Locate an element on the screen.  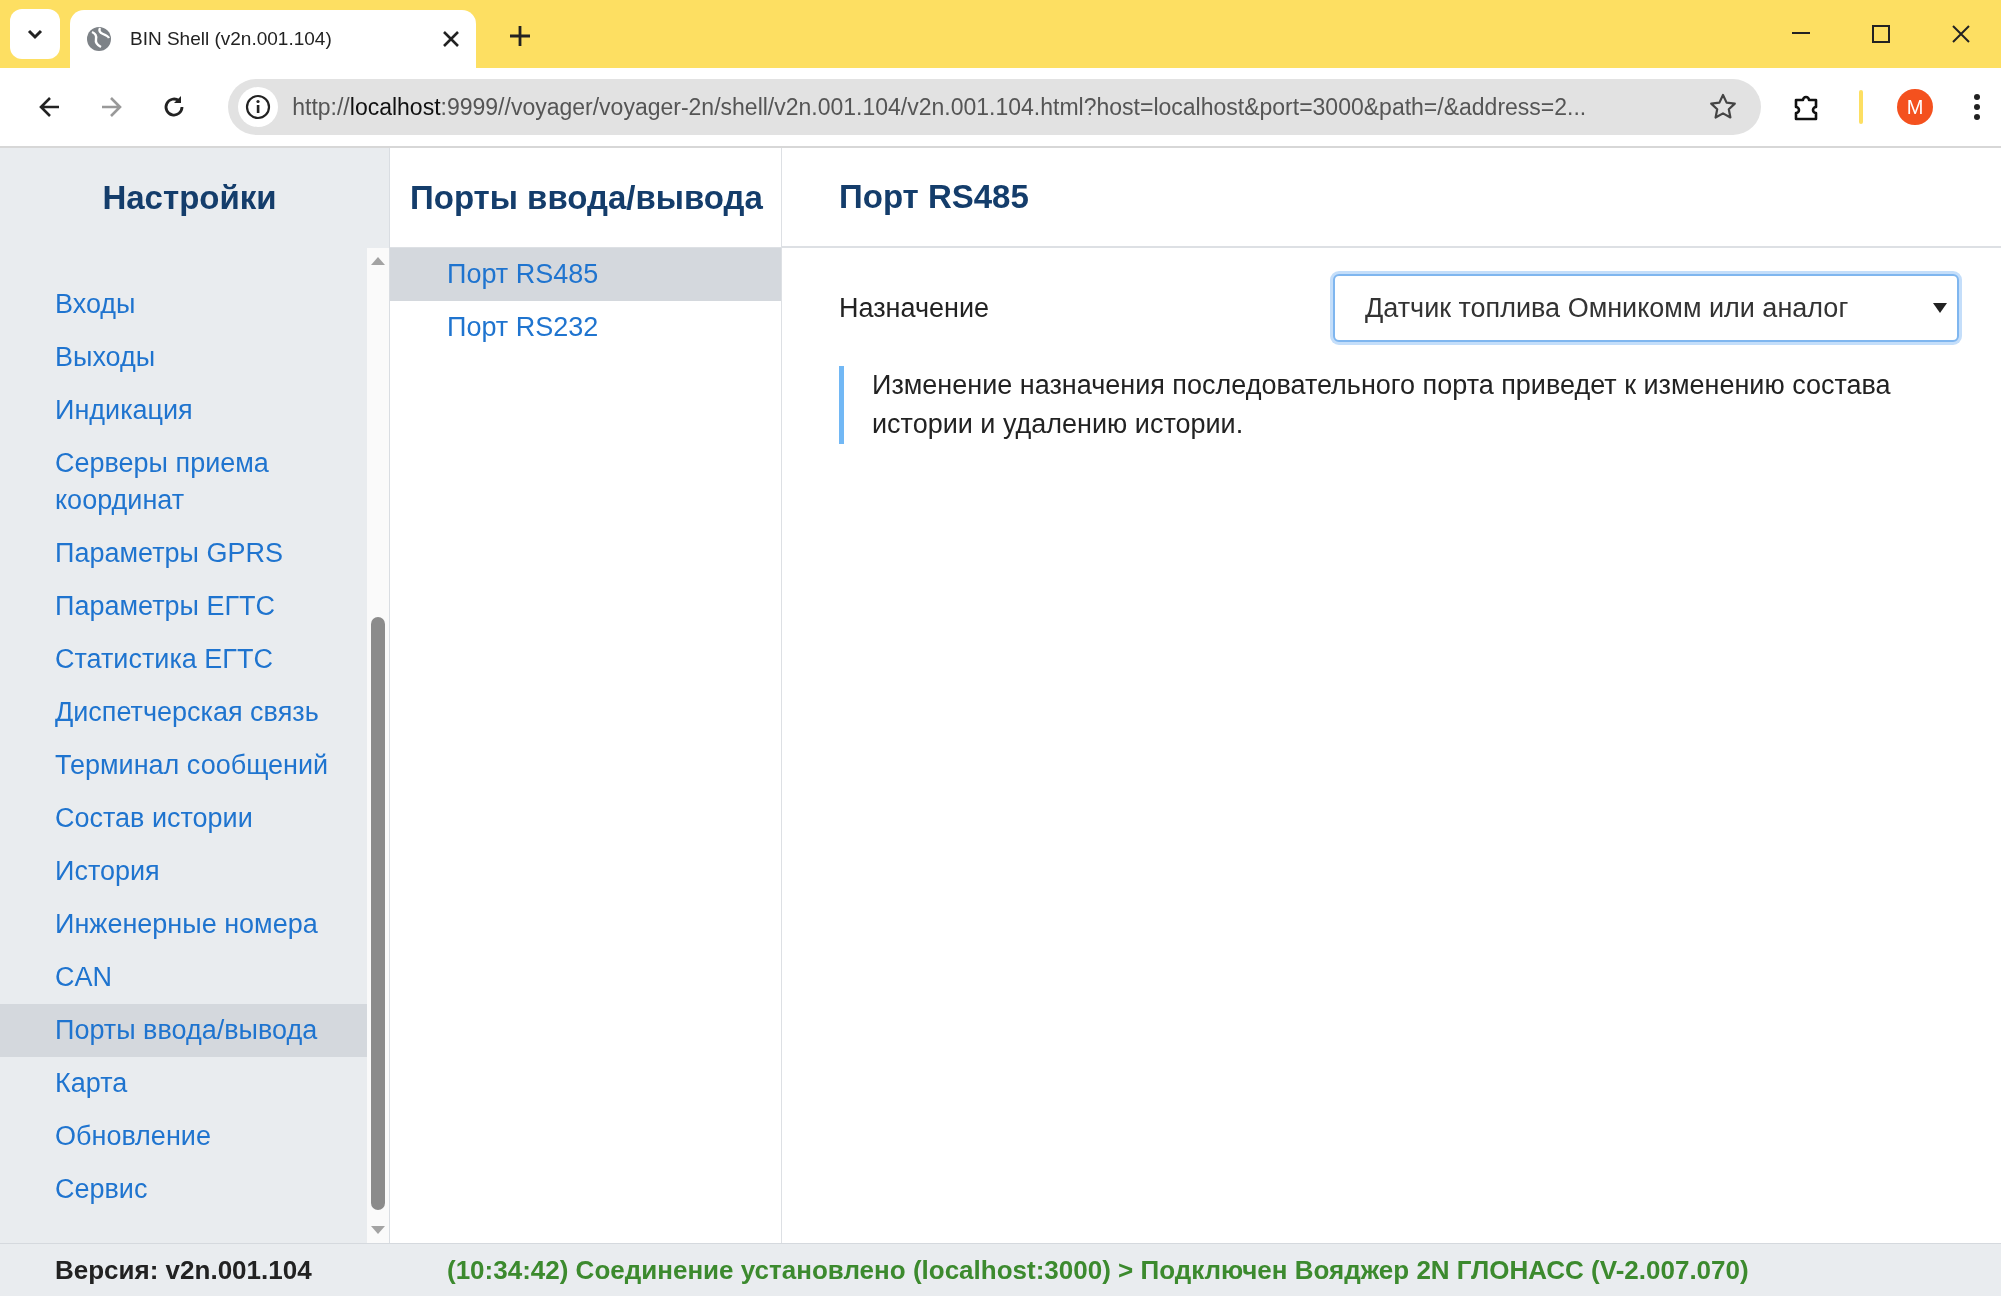
sidebar-item: Параметры GPRS is located at coordinates (183, 553).